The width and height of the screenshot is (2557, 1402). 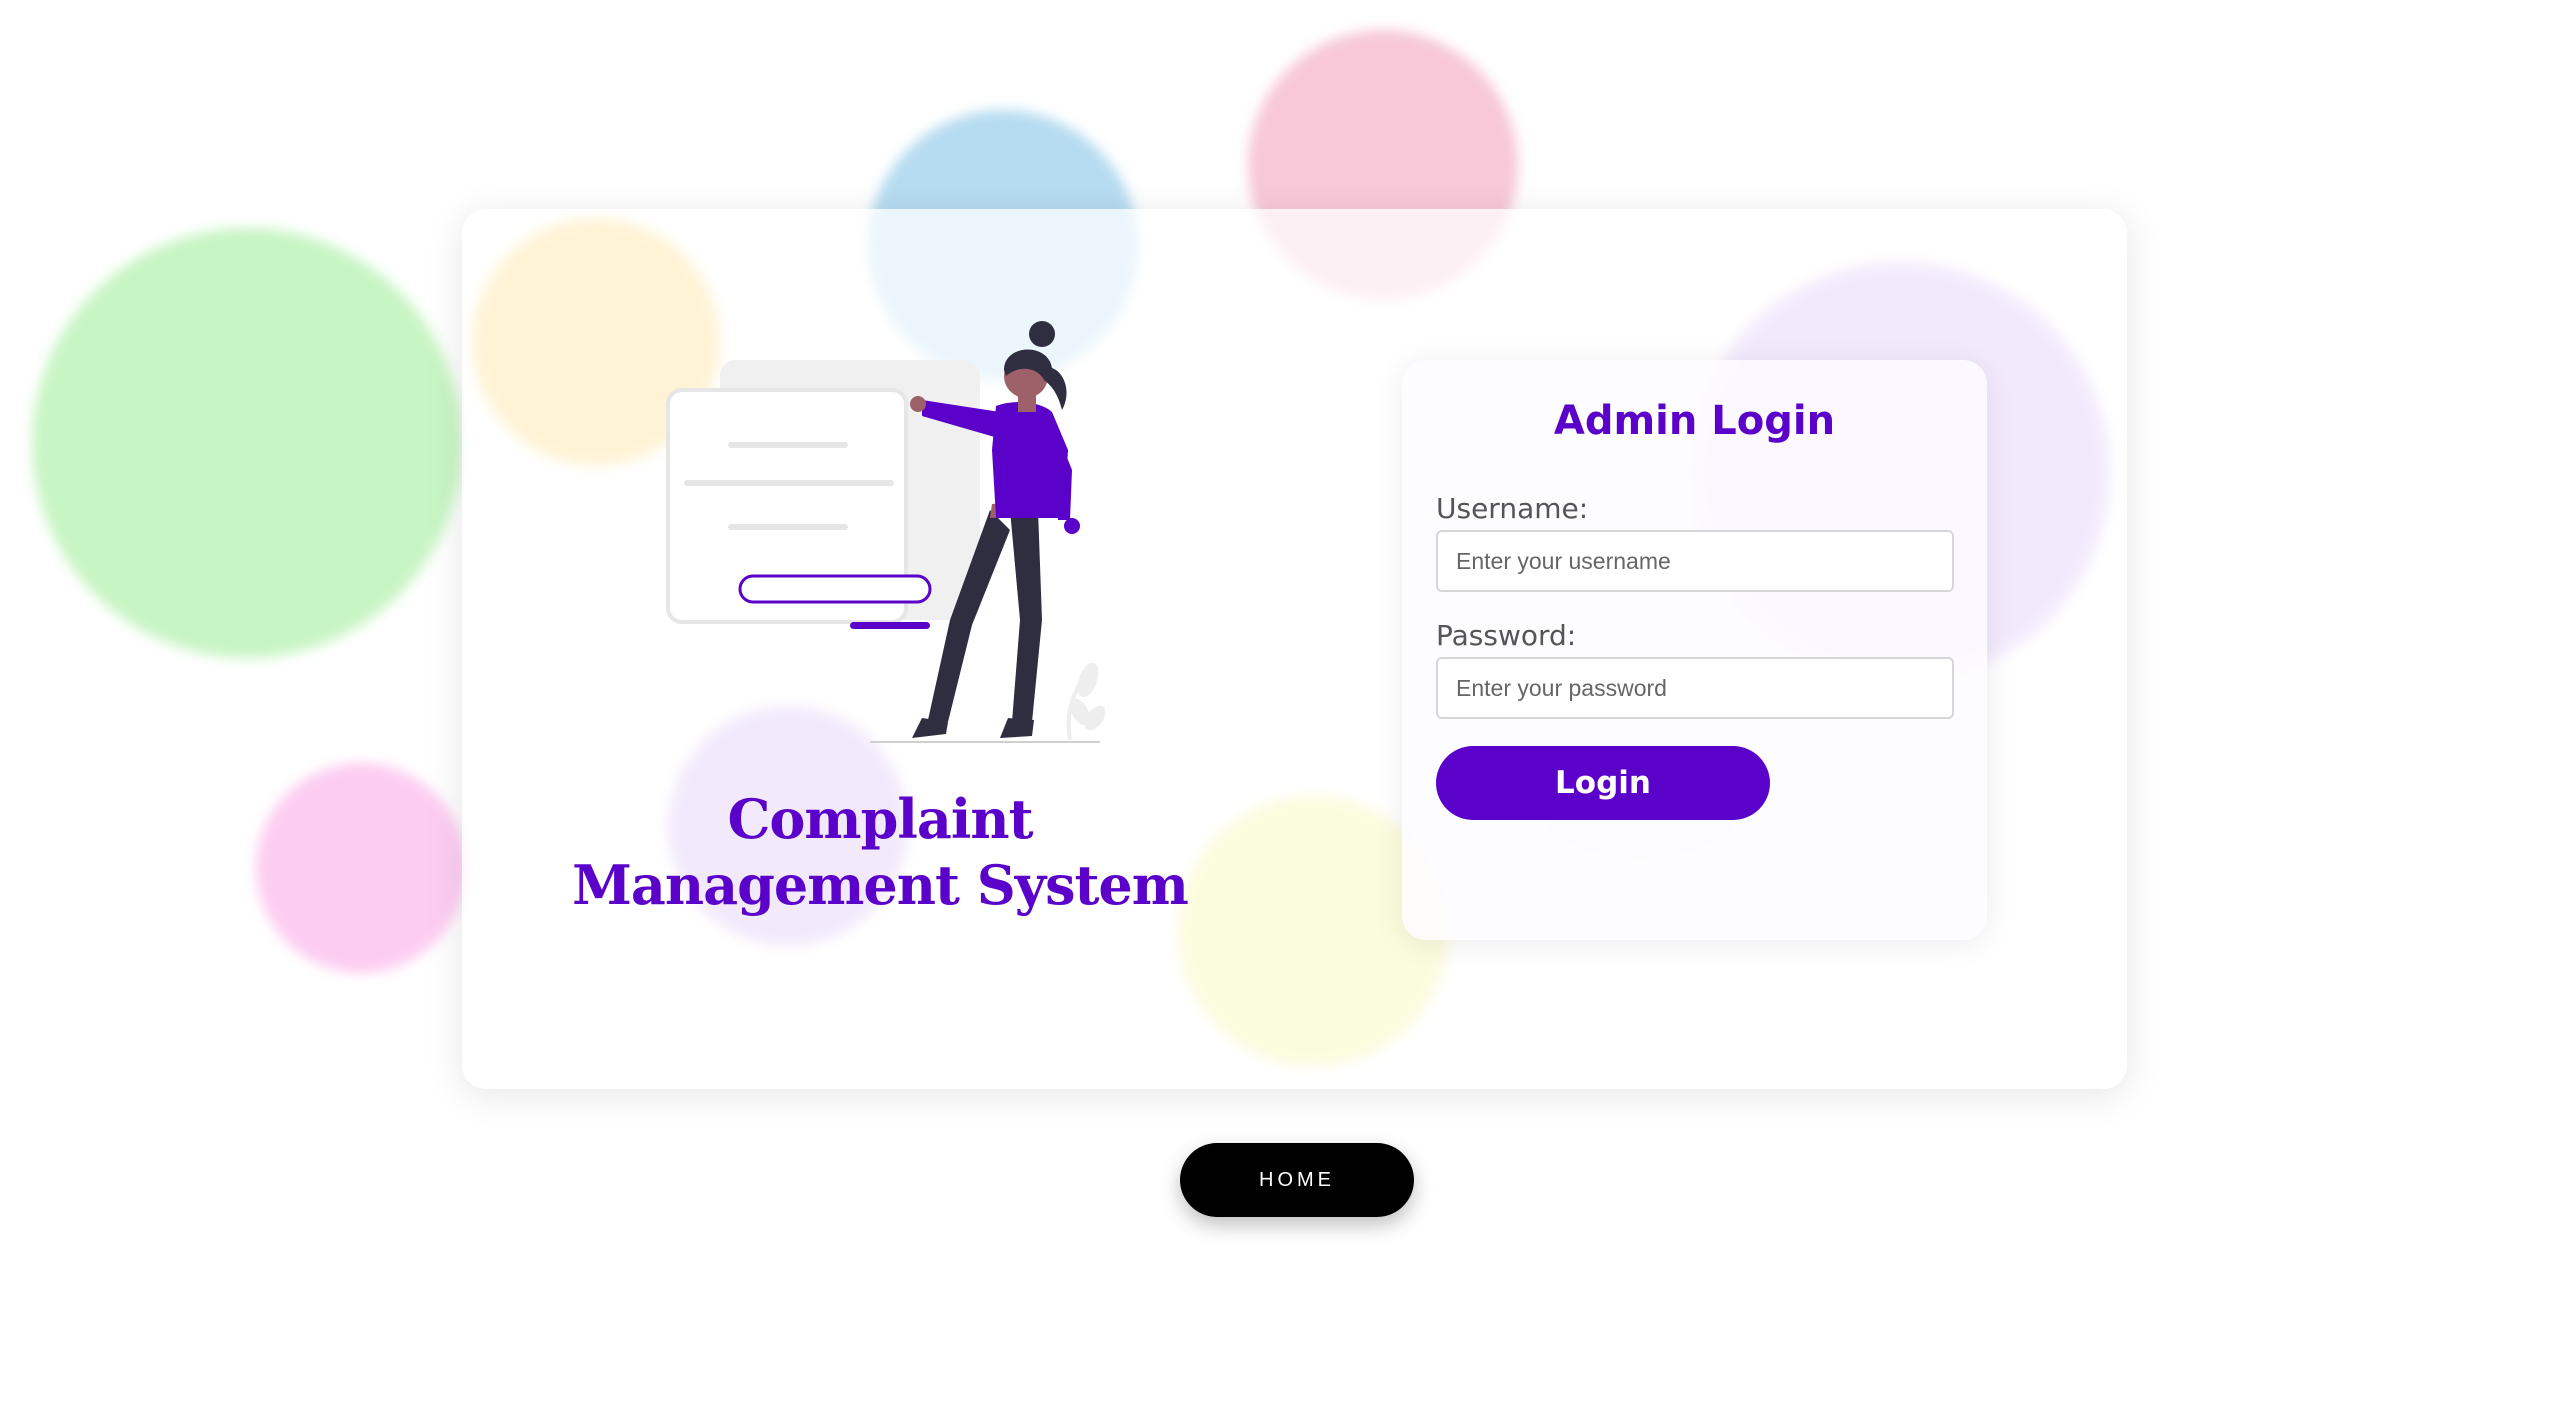 I want to click on app-title: Complaint Management System, so click(x=880, y=852).